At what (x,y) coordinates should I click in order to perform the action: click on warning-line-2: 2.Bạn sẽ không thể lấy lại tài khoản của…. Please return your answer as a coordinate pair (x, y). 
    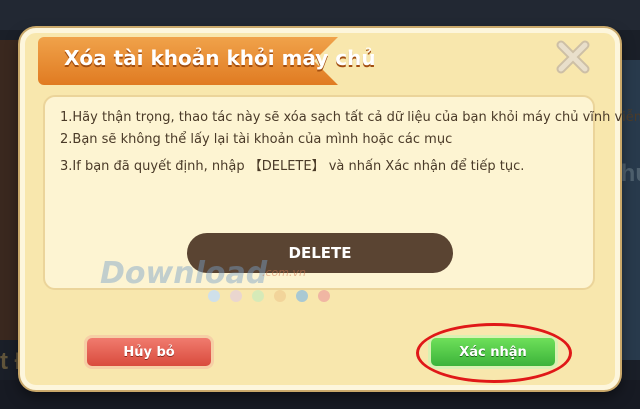
    Looking at the image, I should click on (256, 139).